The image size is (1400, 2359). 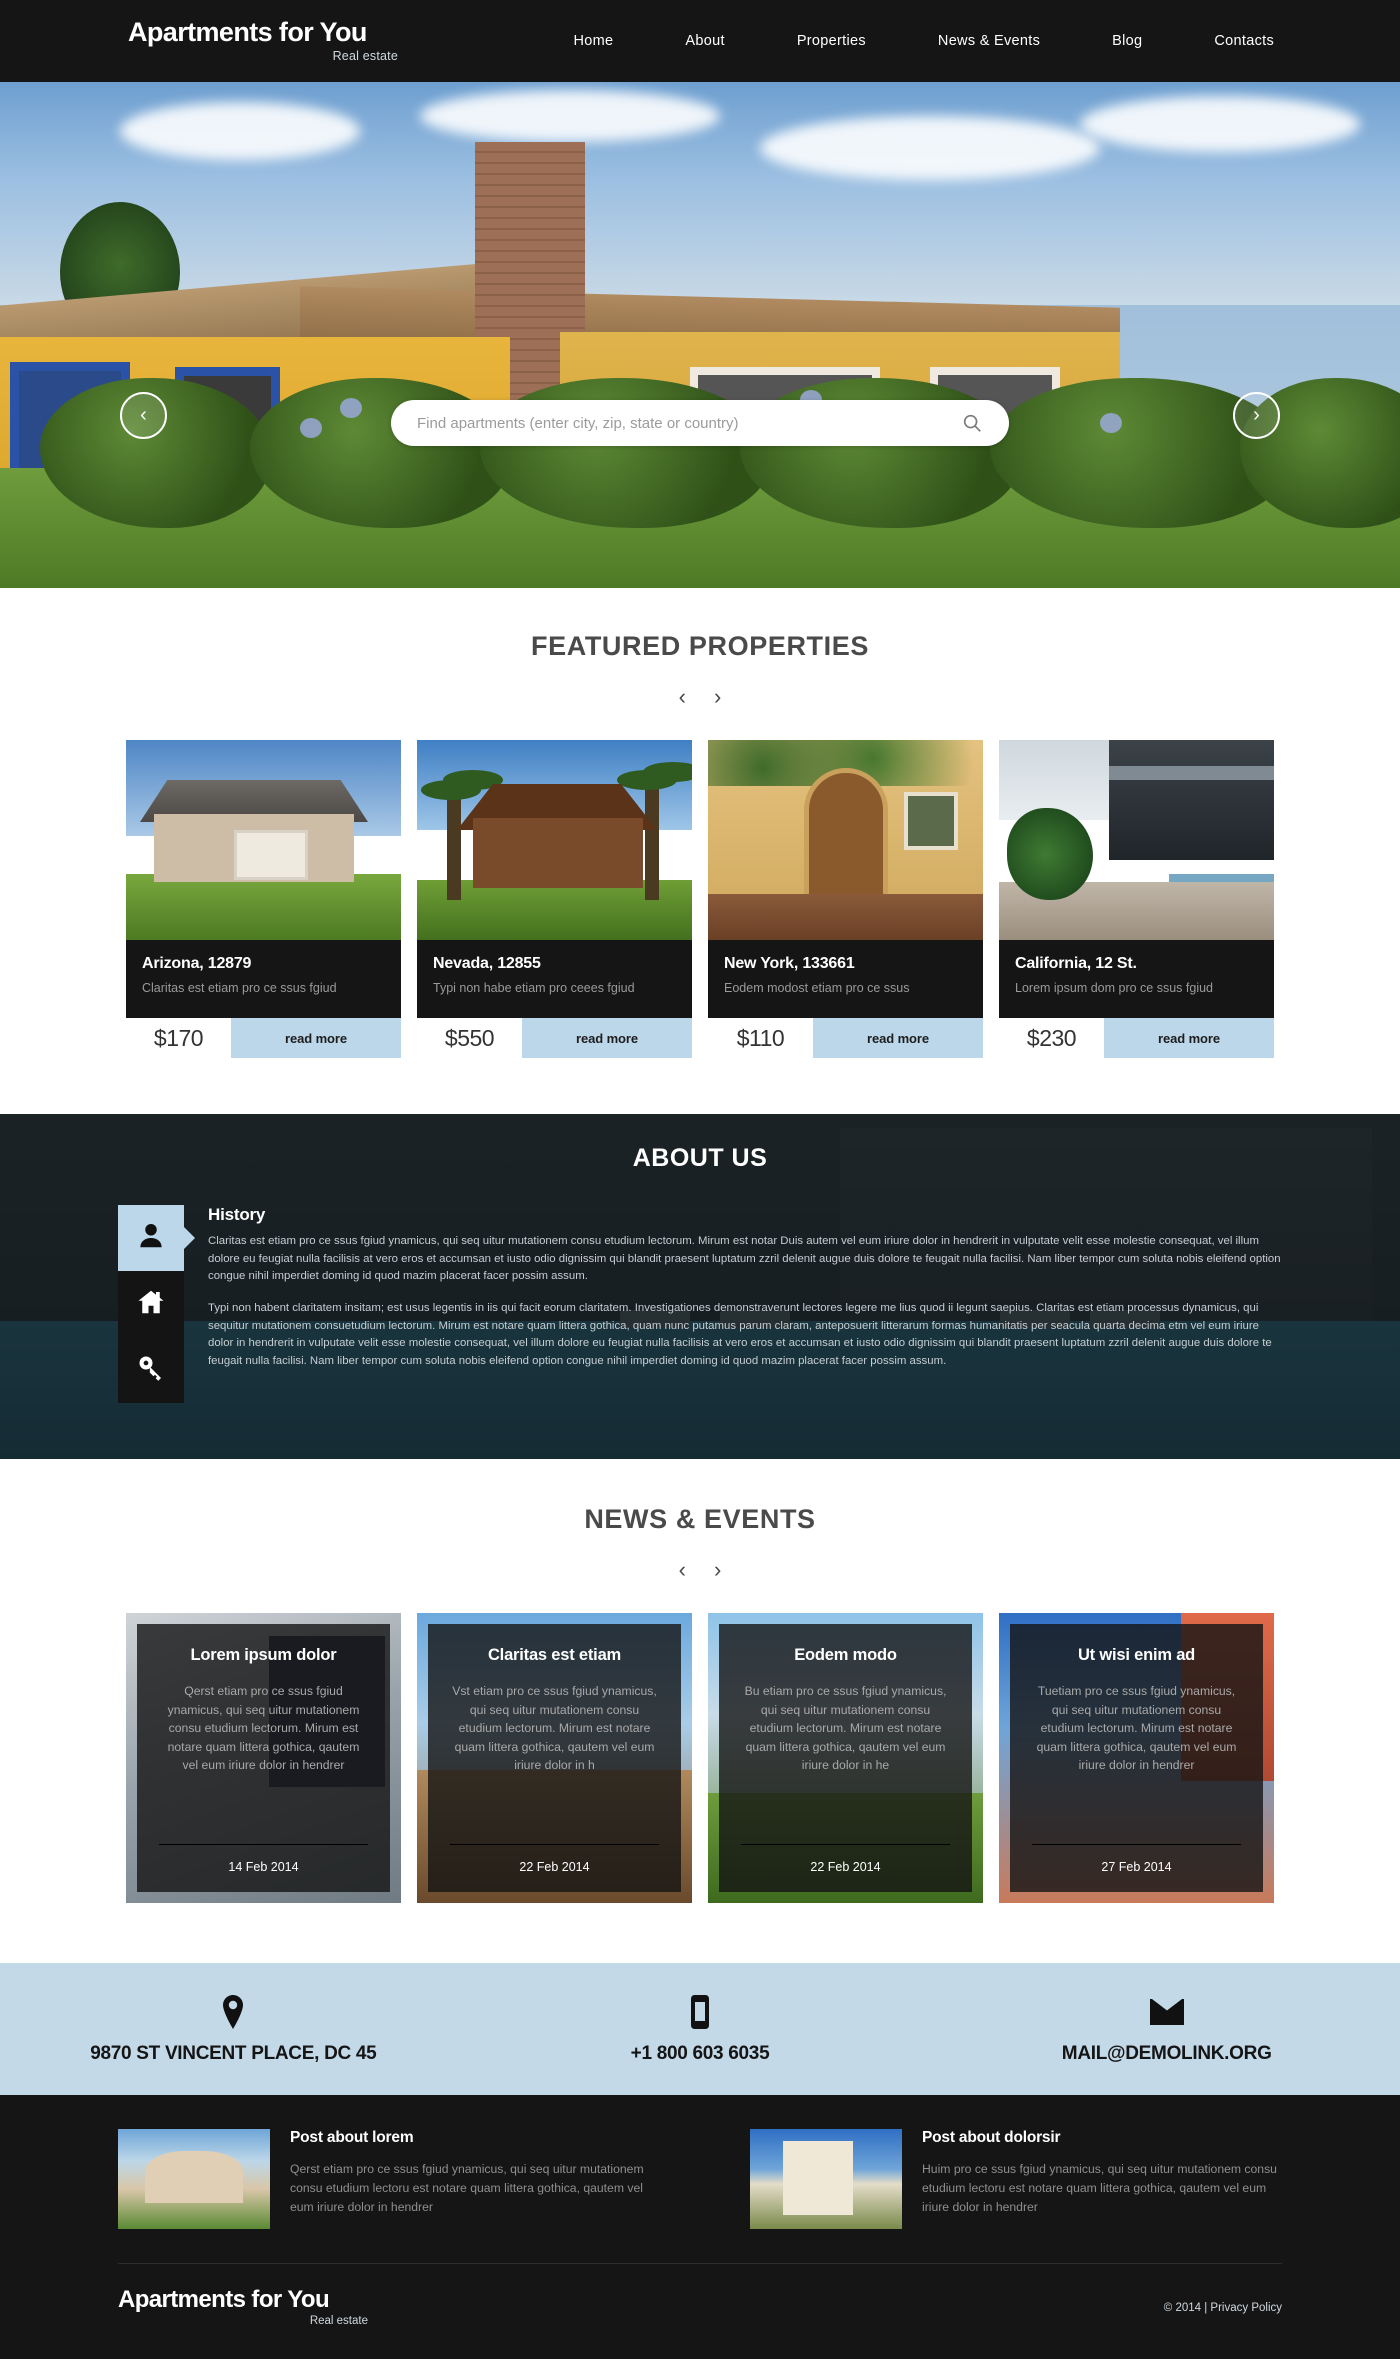 What do you see at coordinates (554, 1655) in the screenshot?
I see `news-card-title: Claritas est etiam` at bounding box center [554, 1655].